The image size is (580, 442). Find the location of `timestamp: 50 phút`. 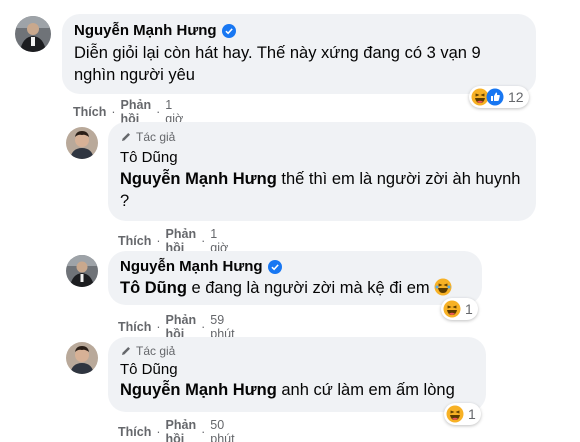

timestamp: 50 phút is located at coordinates (222, 430).